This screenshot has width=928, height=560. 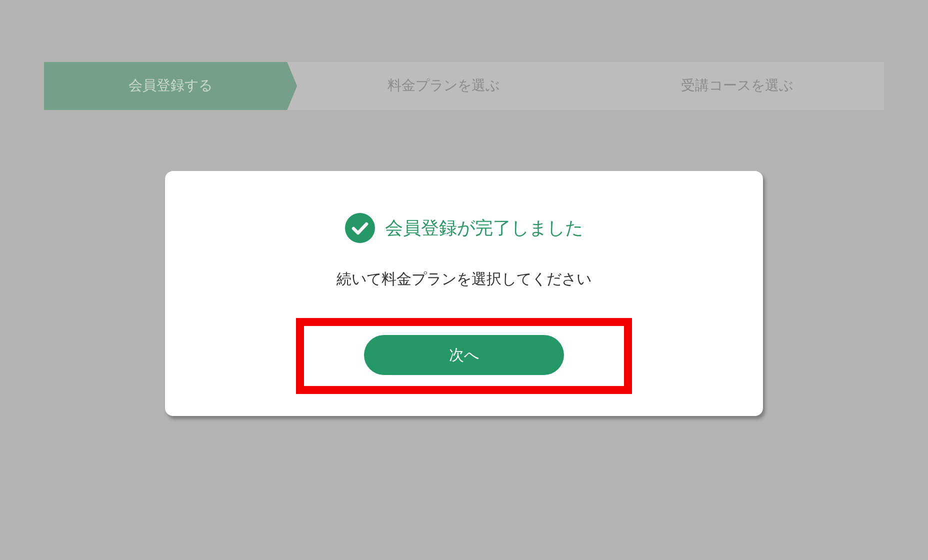 I want to click on check-icon, so click(x=360, y=228).